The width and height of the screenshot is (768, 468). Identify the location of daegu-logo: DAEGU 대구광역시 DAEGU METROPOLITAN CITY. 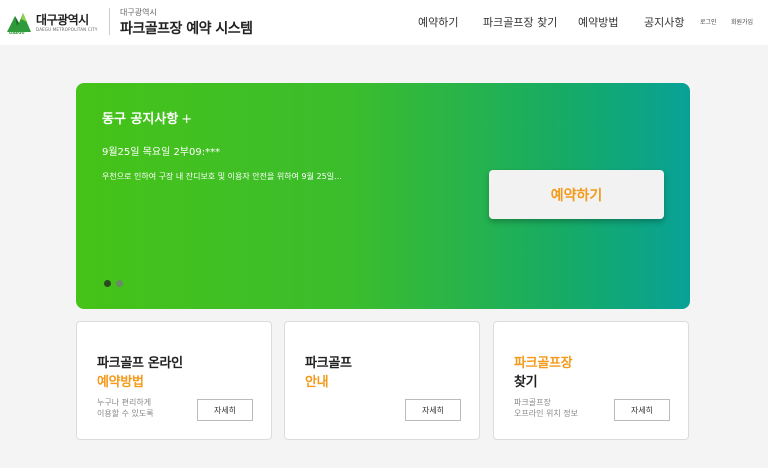
(54, 22).